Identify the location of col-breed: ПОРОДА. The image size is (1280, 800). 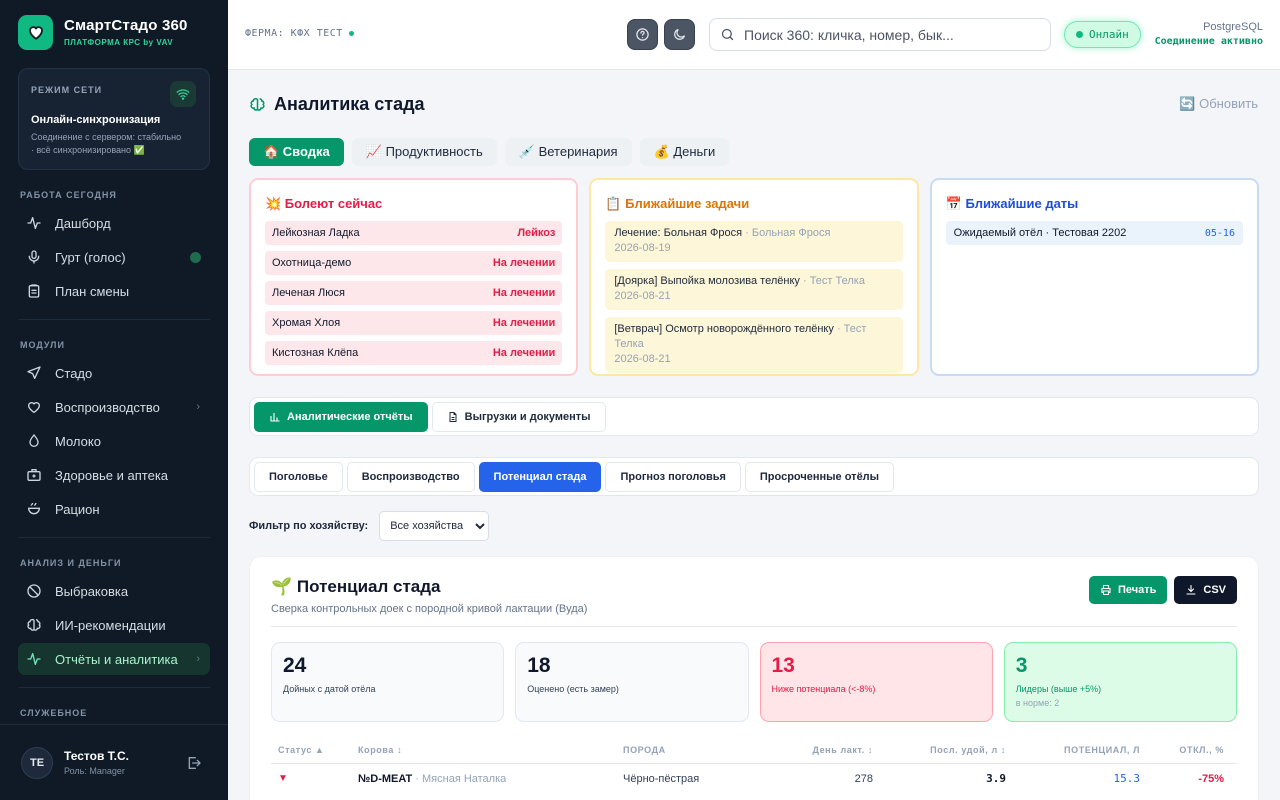
(644, 749).